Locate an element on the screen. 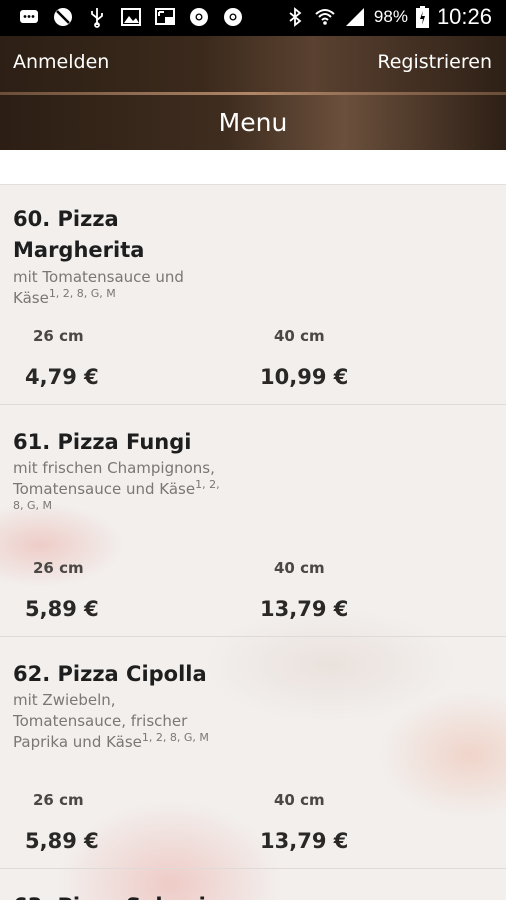 This screenshot has width=506, height=900. clock: 10:26 is located at coordinates (464, 16).